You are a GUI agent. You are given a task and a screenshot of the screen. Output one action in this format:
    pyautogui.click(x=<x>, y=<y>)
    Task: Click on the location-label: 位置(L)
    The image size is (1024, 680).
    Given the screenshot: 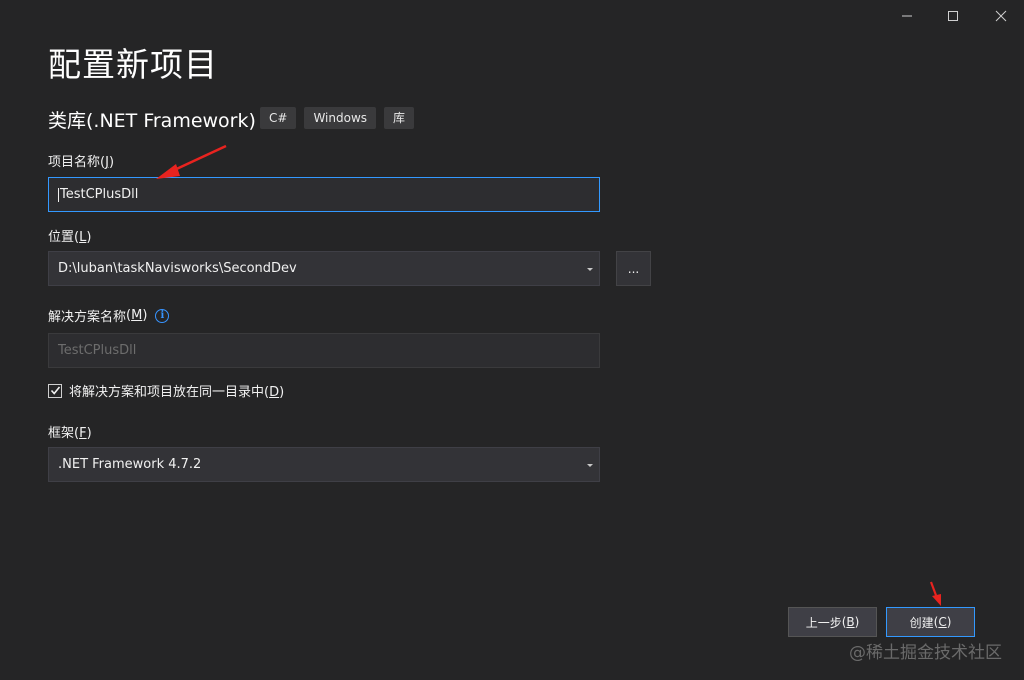 What is the action you would take?
    pyautogui.click(x=70, y=237)
    